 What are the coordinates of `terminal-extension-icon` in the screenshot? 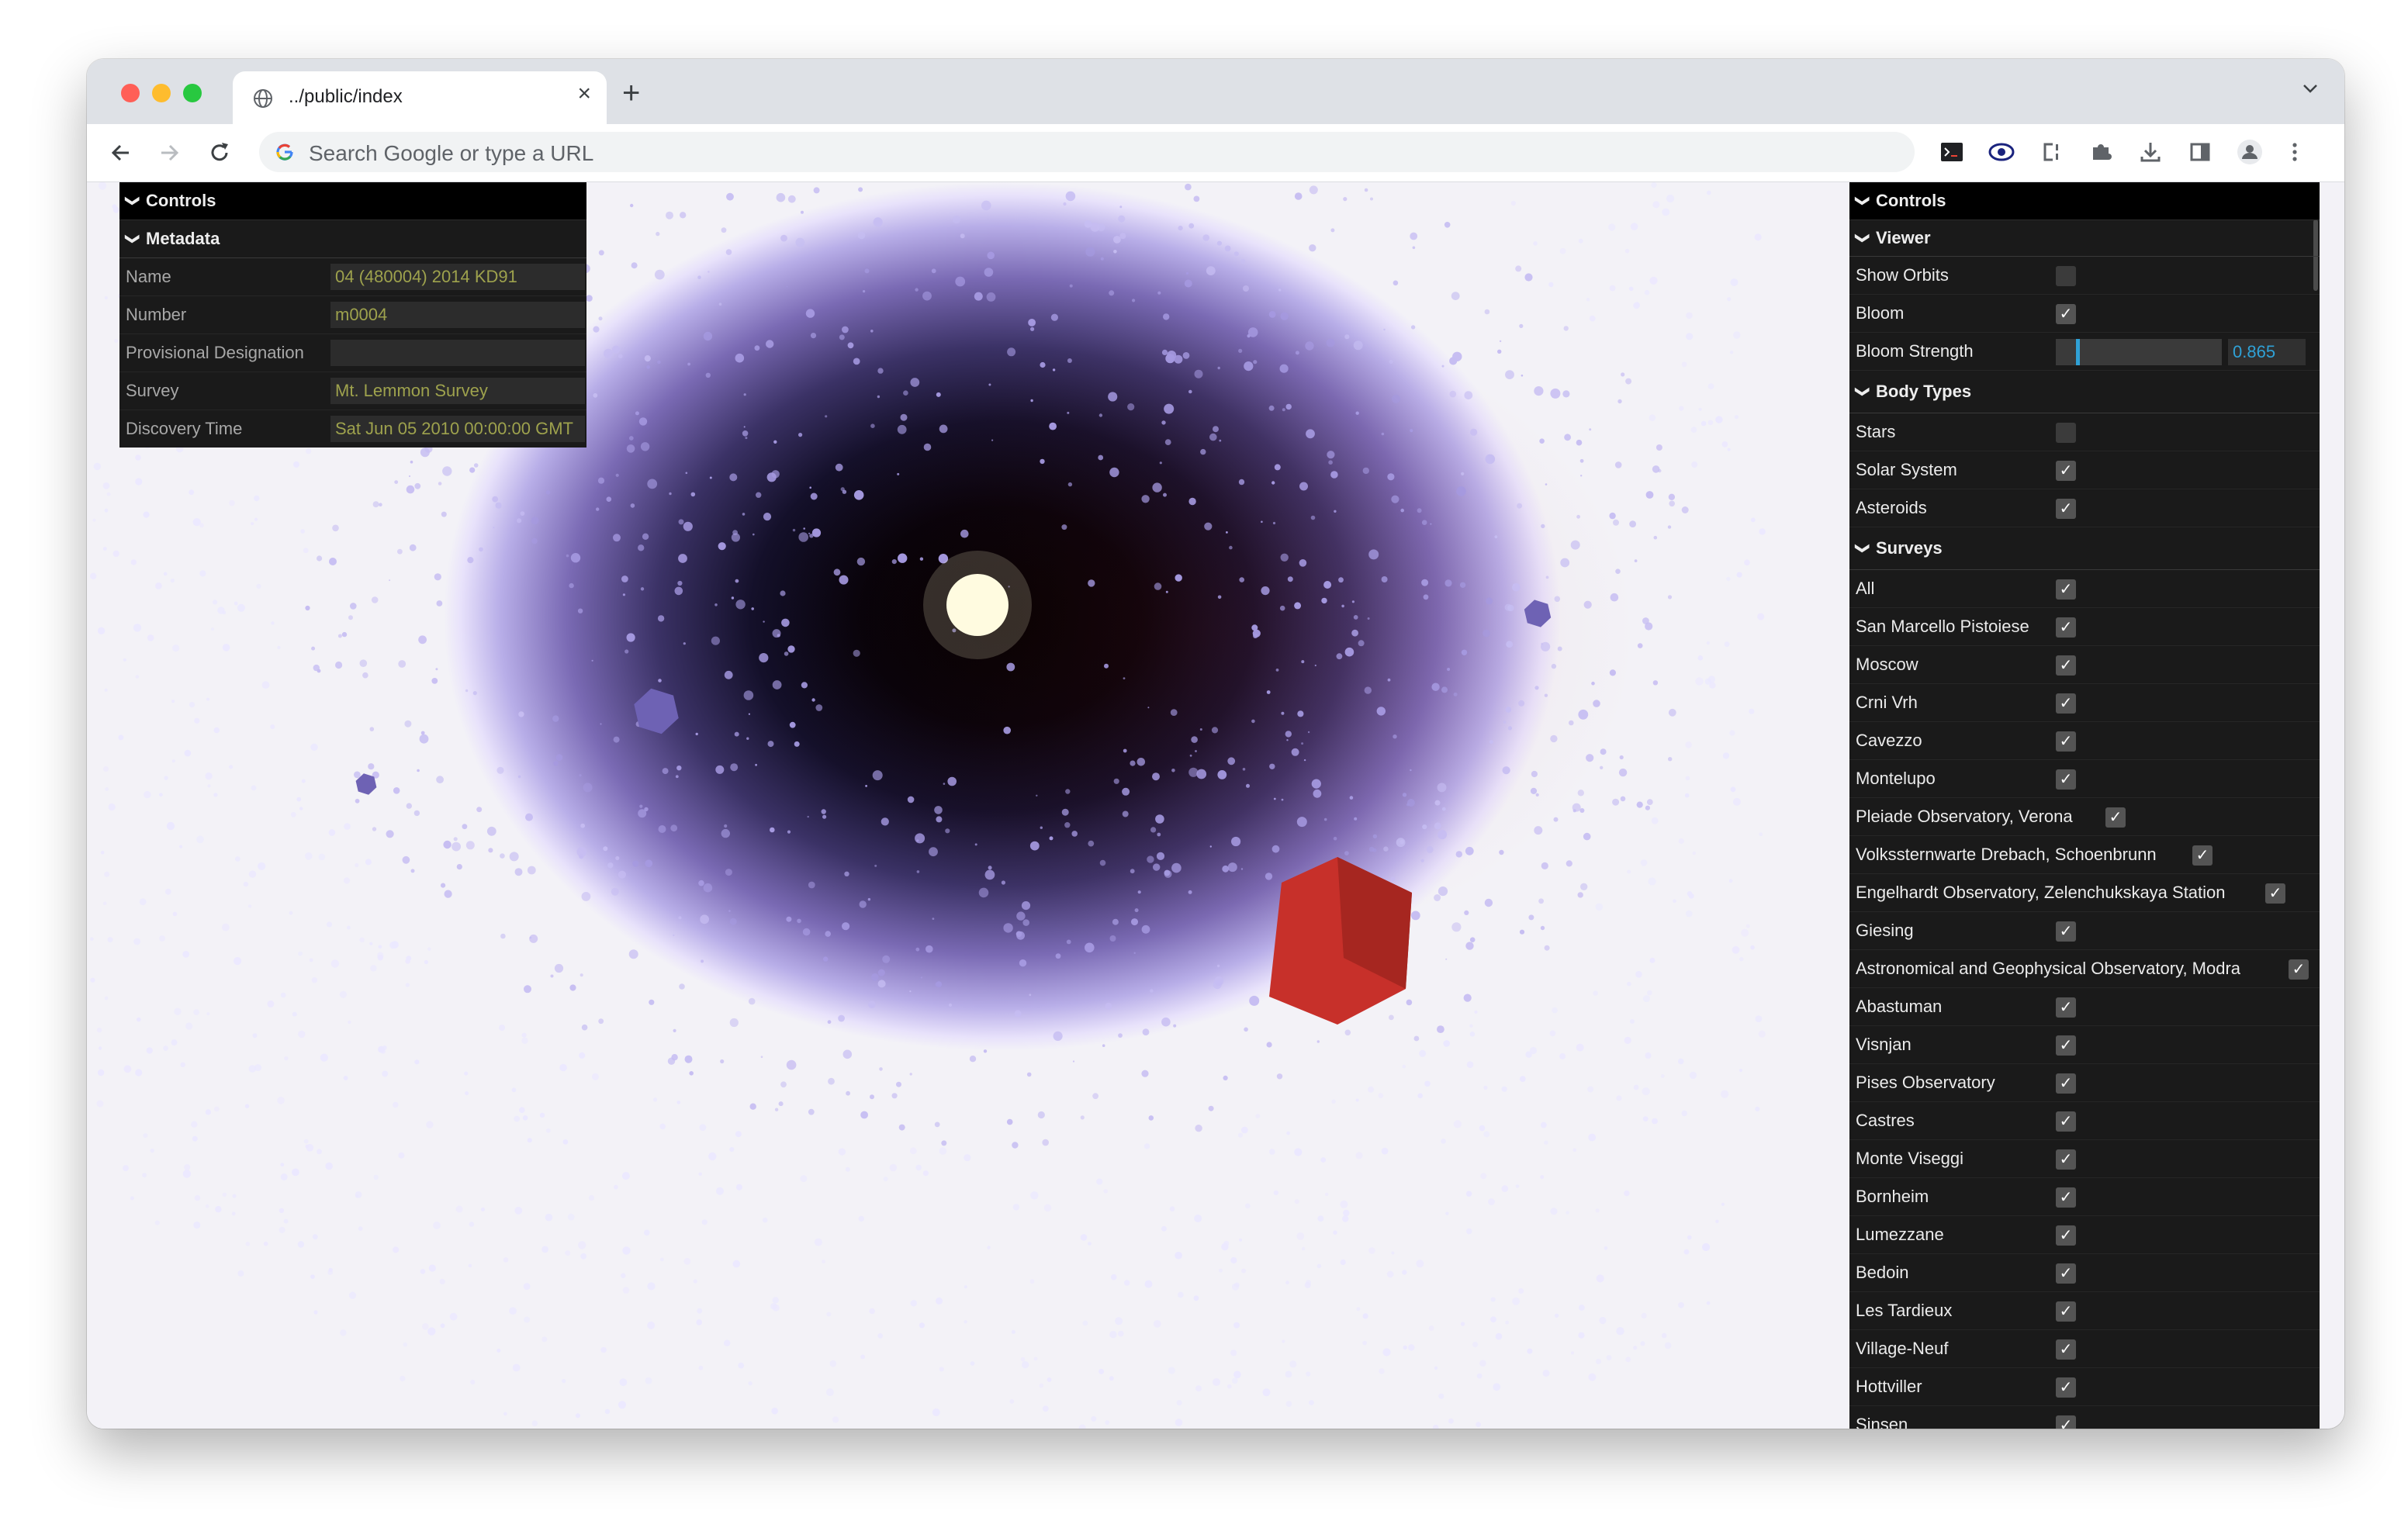 It's located at (1952, 152).